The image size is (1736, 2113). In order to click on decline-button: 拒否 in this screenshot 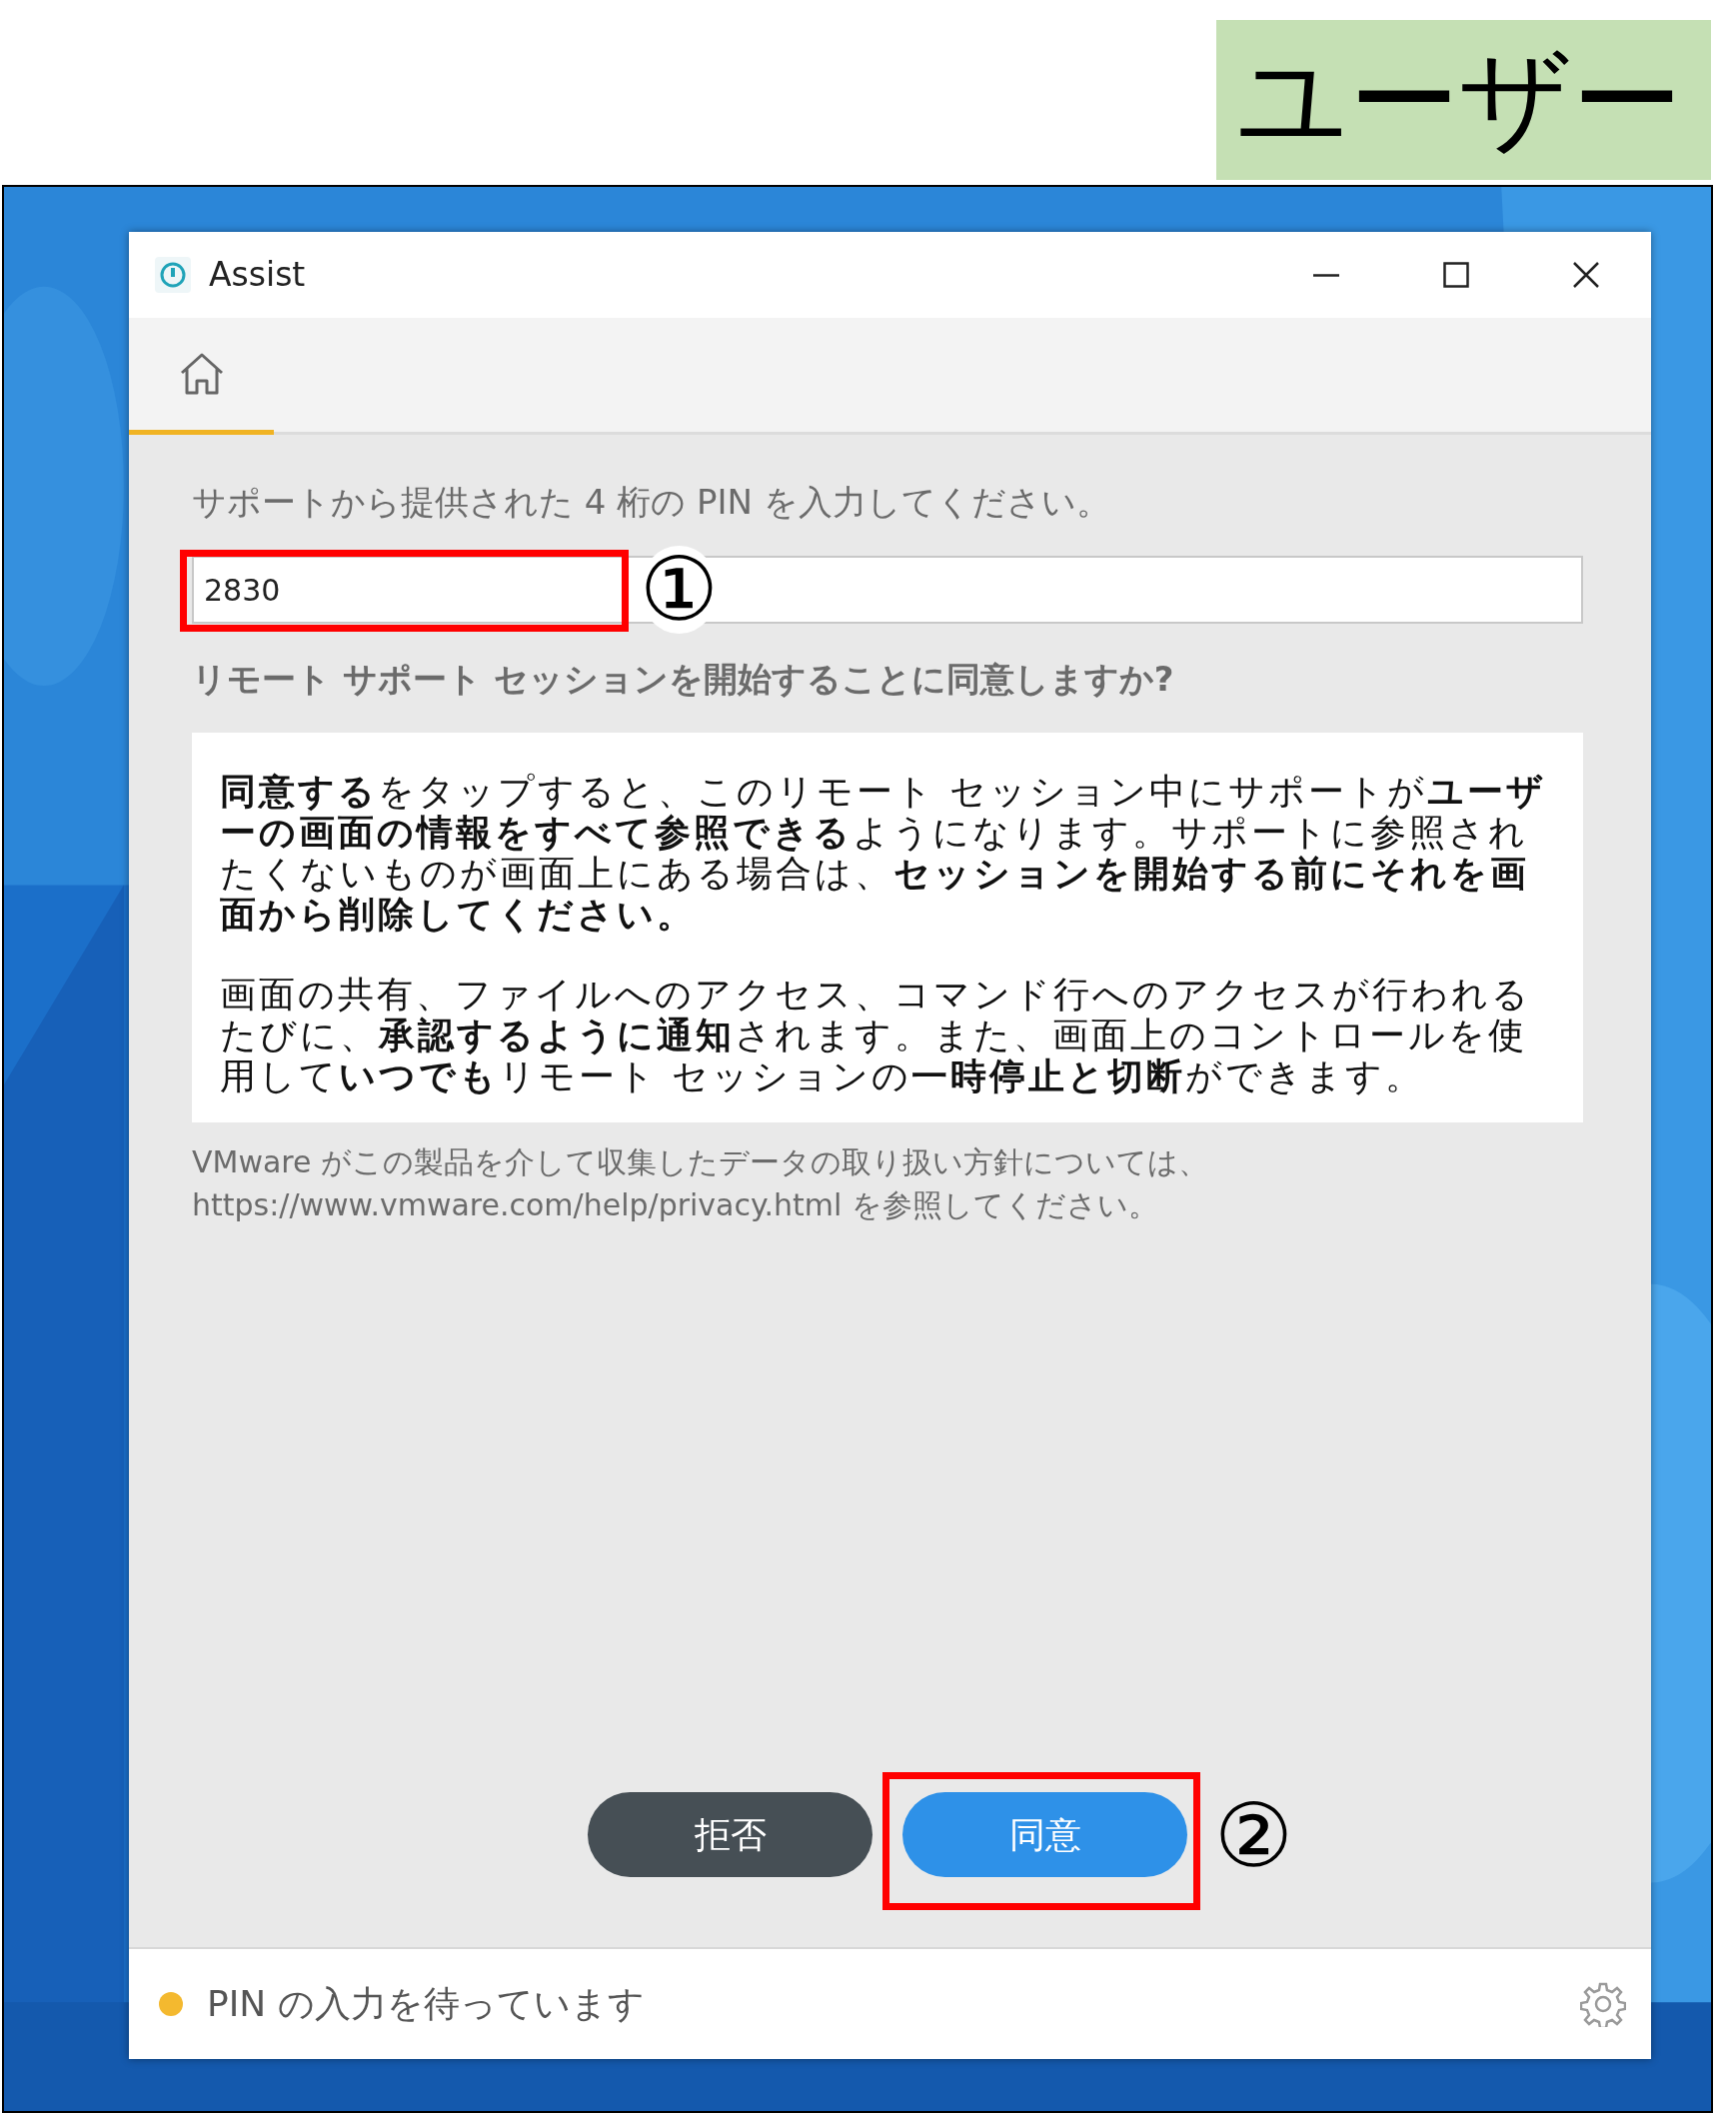, I will do `click(730, 1834)`.